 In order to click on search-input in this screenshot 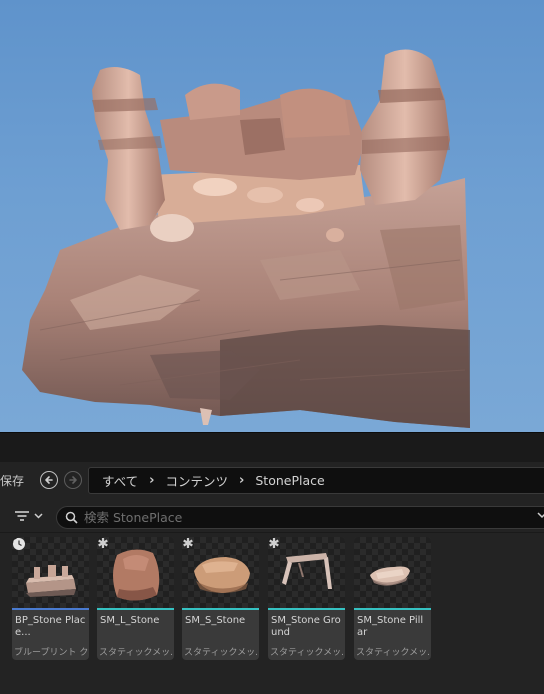, I will do `click(299, 517)`.